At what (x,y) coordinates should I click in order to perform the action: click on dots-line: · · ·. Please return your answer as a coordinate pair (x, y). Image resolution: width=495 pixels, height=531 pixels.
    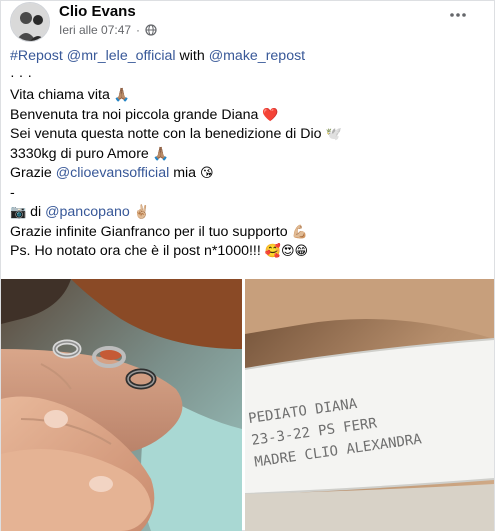
    Looking at the image, I should click on (21, 75).